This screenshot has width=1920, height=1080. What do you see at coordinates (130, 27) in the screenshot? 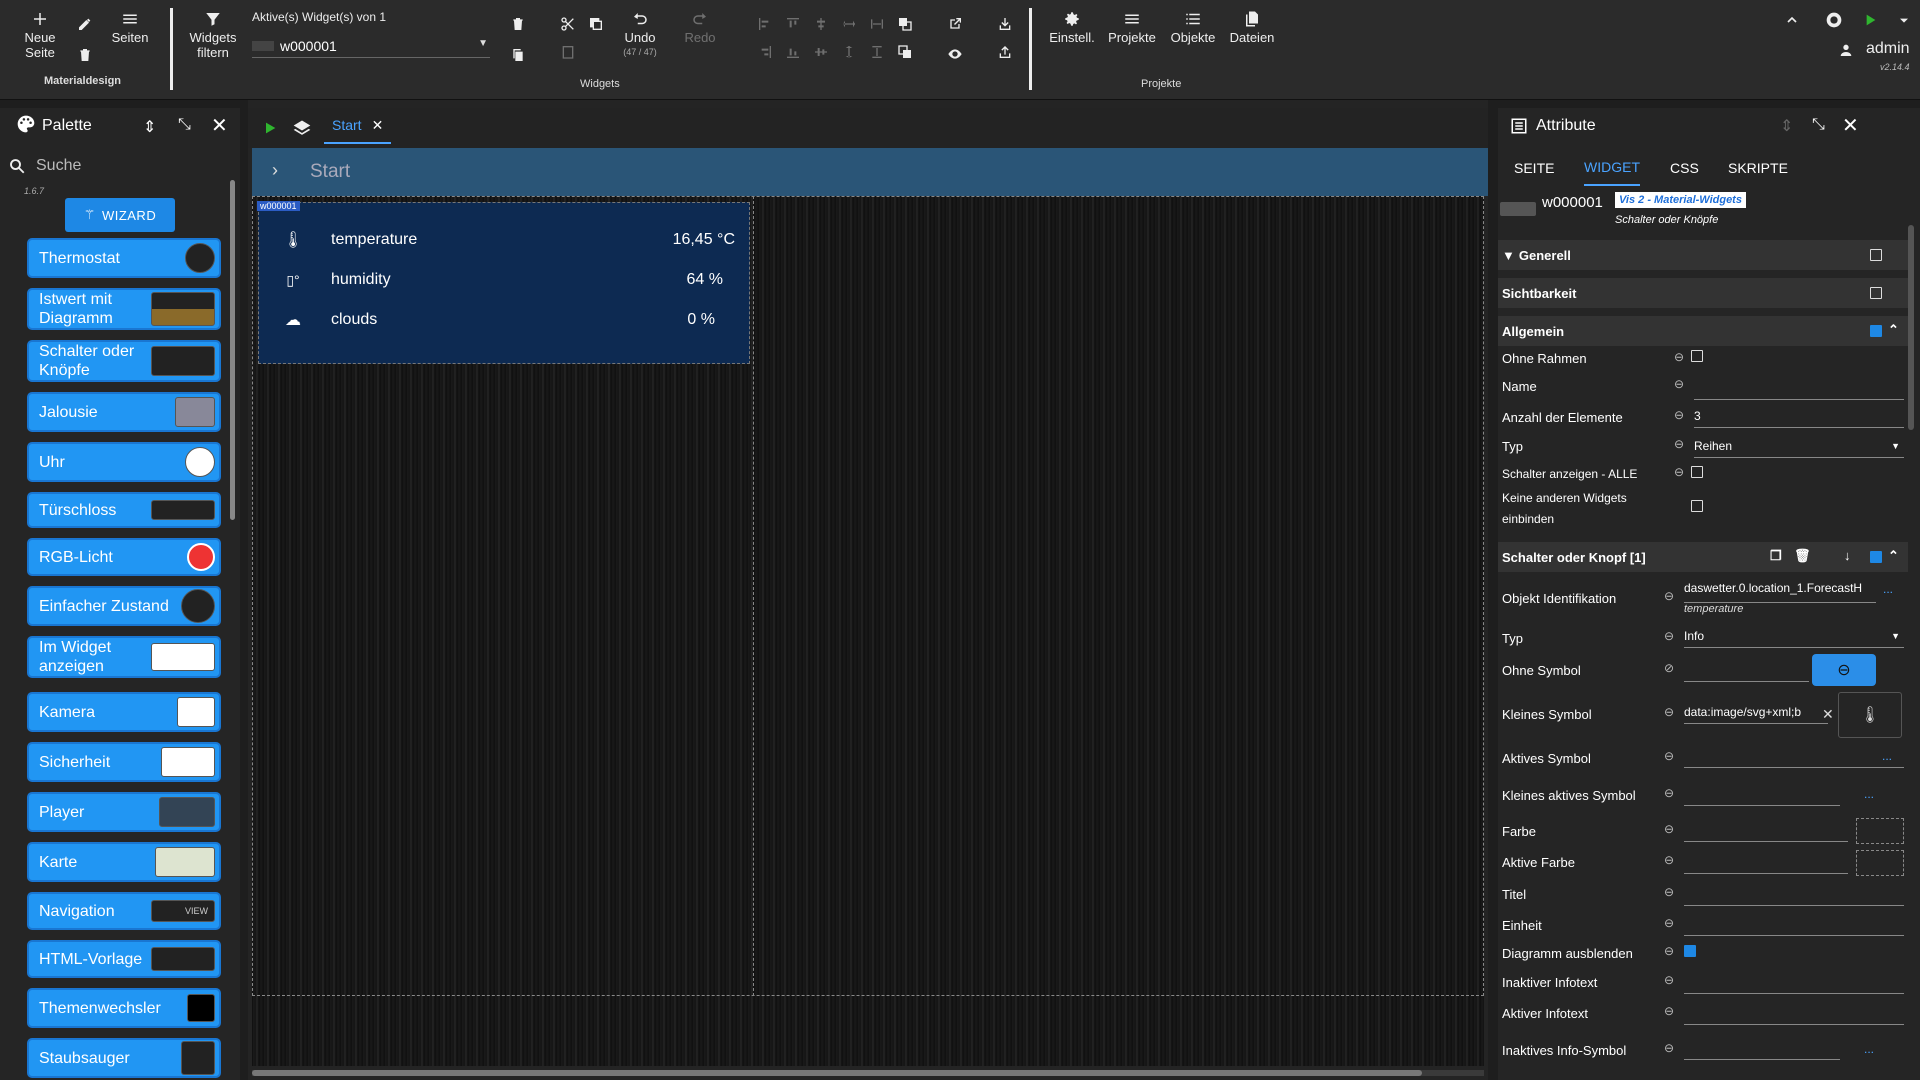
I see `pages-button: Seiten` at bounding box center [130, 27].